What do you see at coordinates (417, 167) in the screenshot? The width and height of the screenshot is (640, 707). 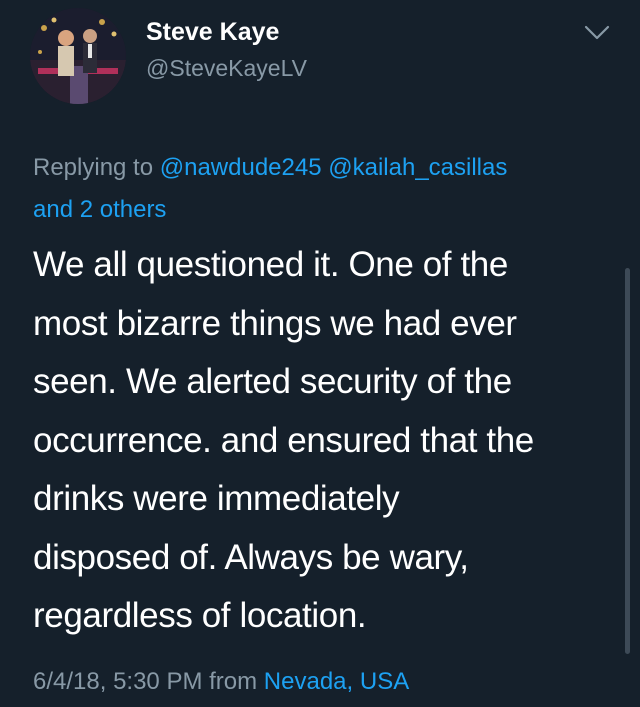 I see `mention-link: @kailah_casillas` at bounding box center [417, 167].